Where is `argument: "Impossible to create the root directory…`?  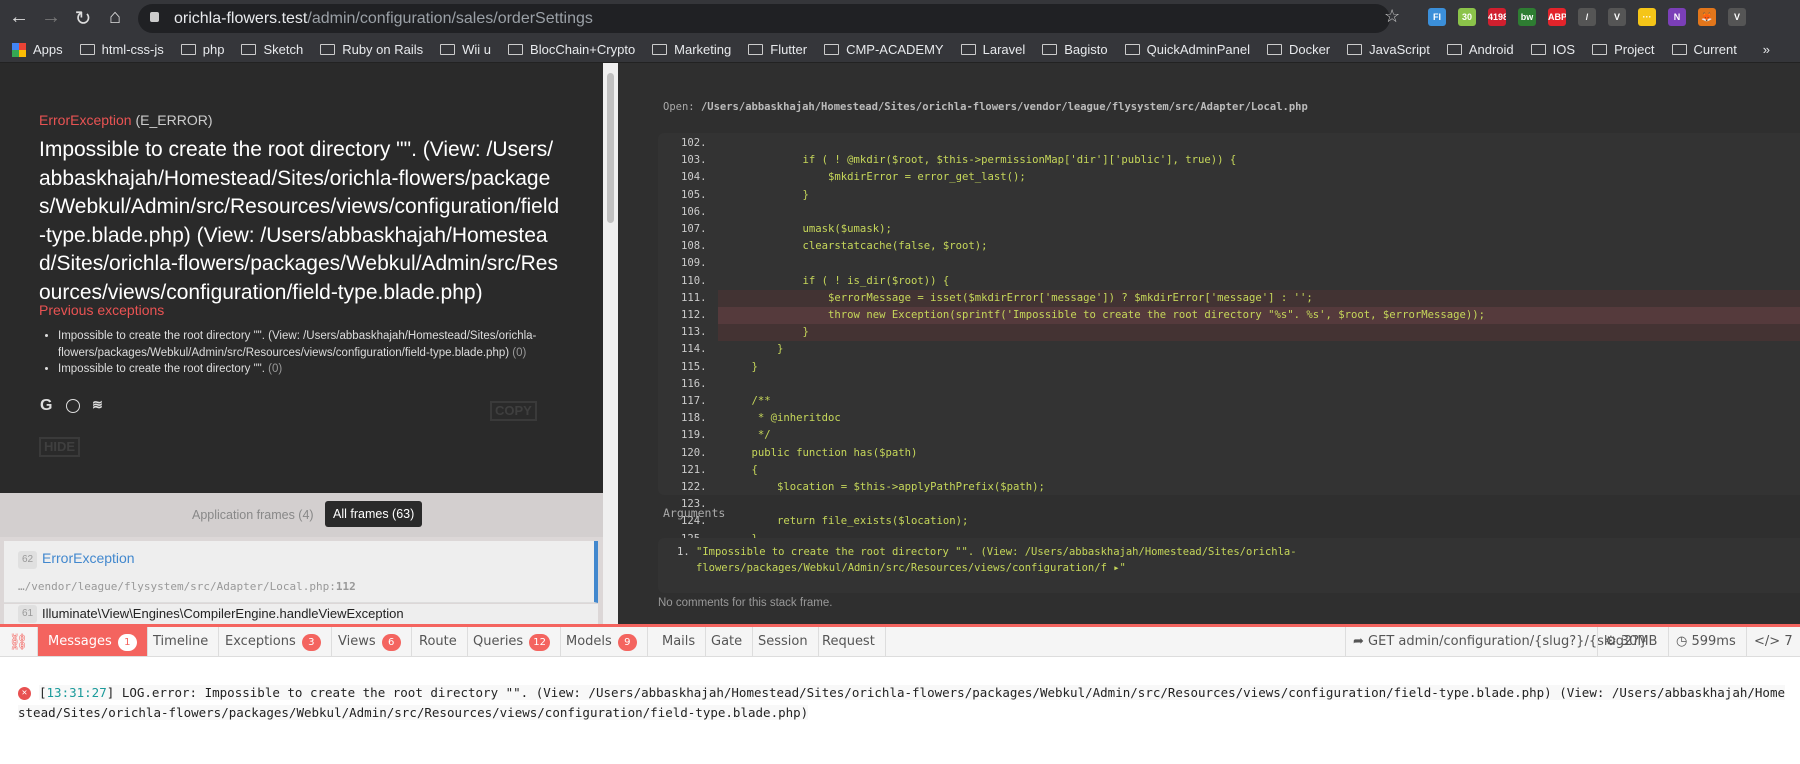 argument: "Impossible to create the root directory… is located at coordinates (1066, 560).